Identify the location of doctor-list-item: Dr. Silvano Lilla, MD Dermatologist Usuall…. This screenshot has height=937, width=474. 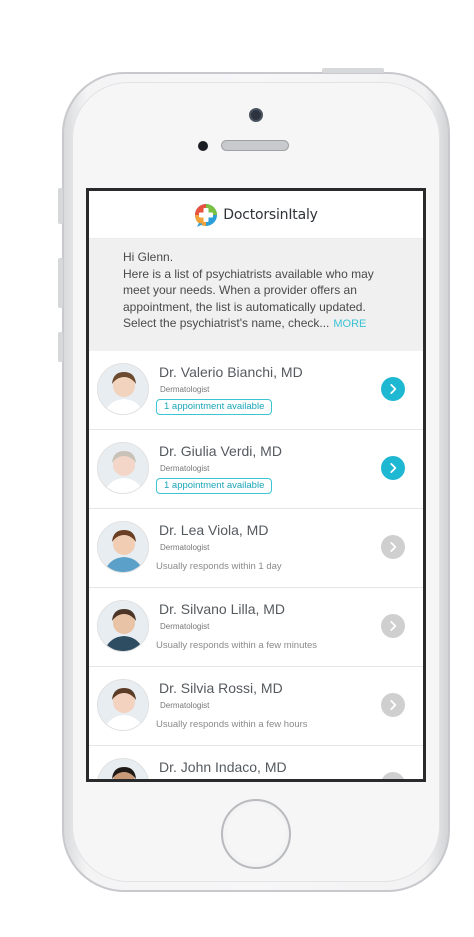
(256, 627).